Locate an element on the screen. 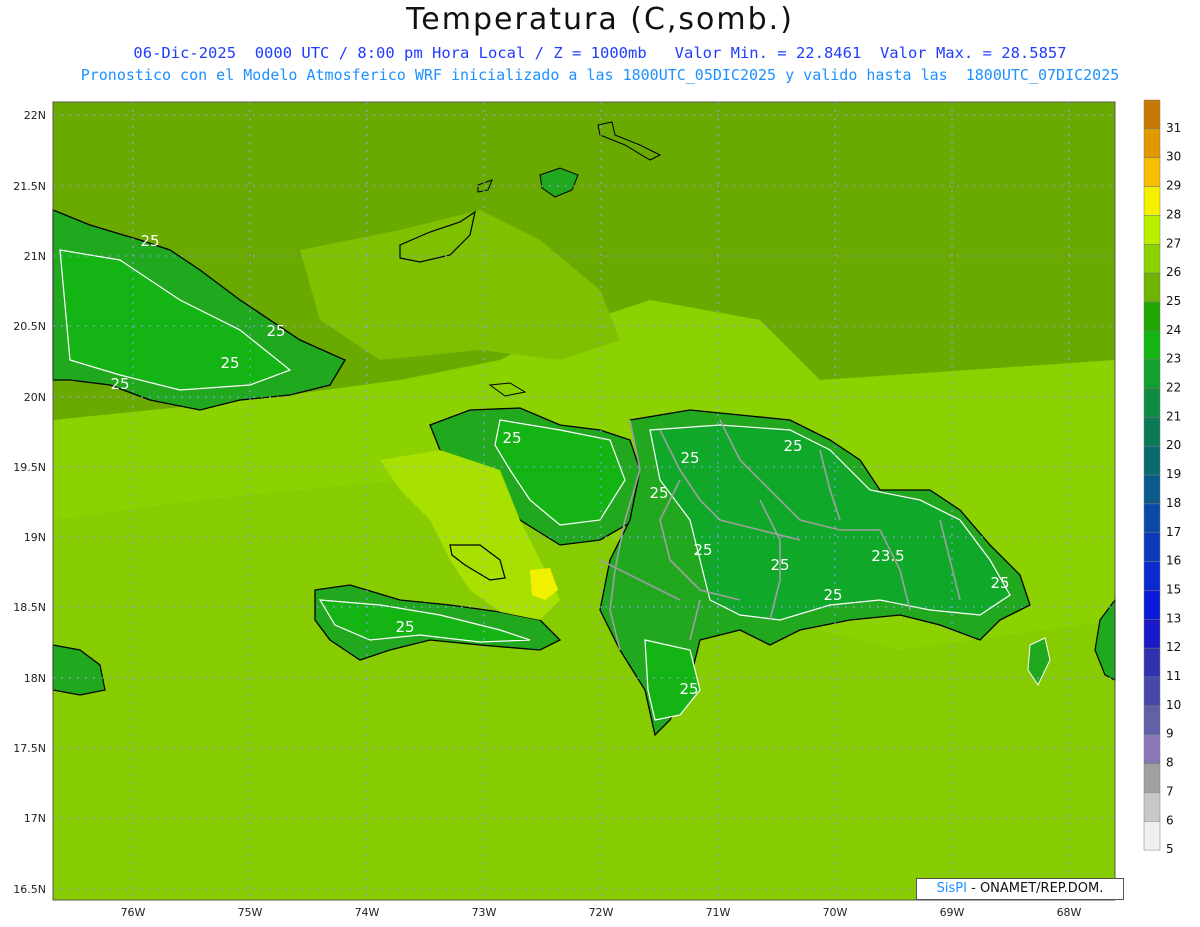 This screenshot has width=1200, height=927. lat-label: 17.5N is located at coordinates (29, 748).